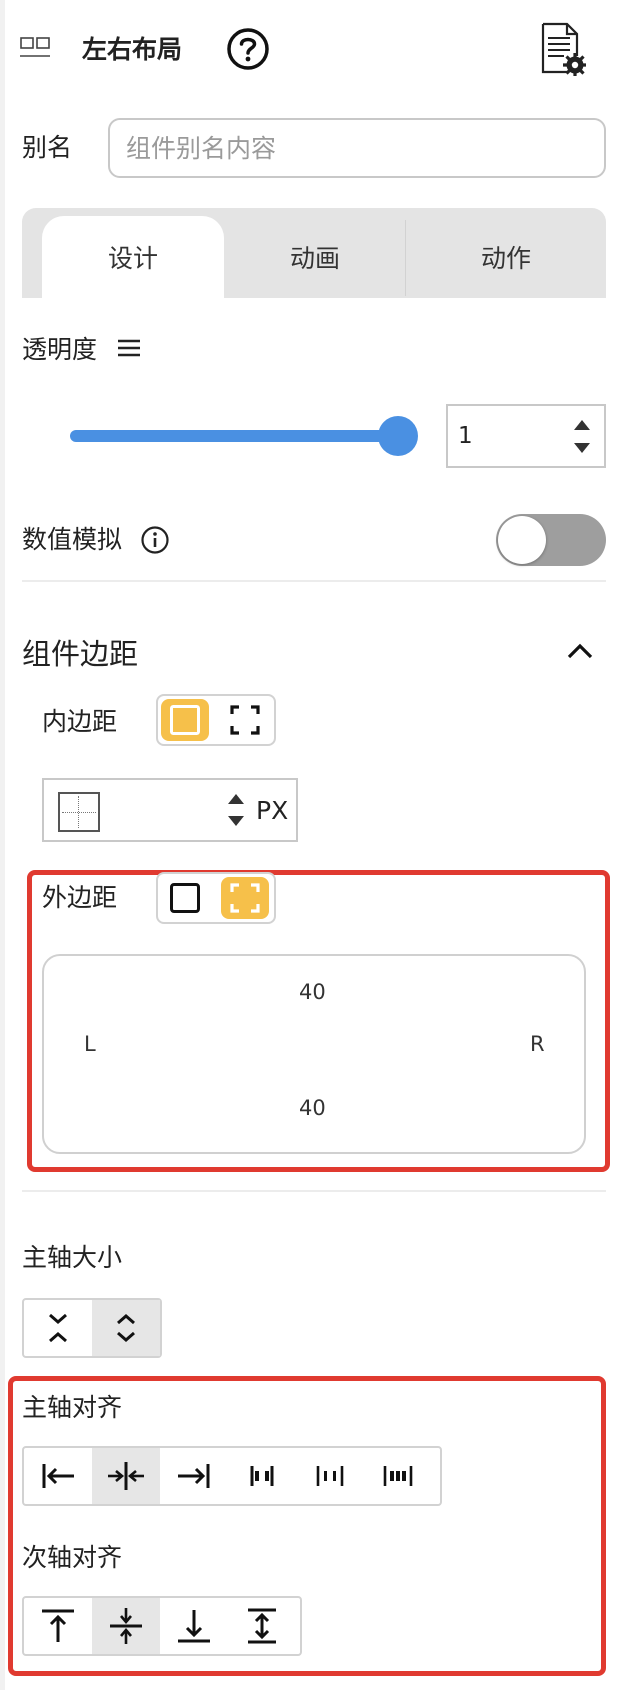 This screenshot has width=620, height=1690. I want to click on space-around-button, so click(330, 1476).